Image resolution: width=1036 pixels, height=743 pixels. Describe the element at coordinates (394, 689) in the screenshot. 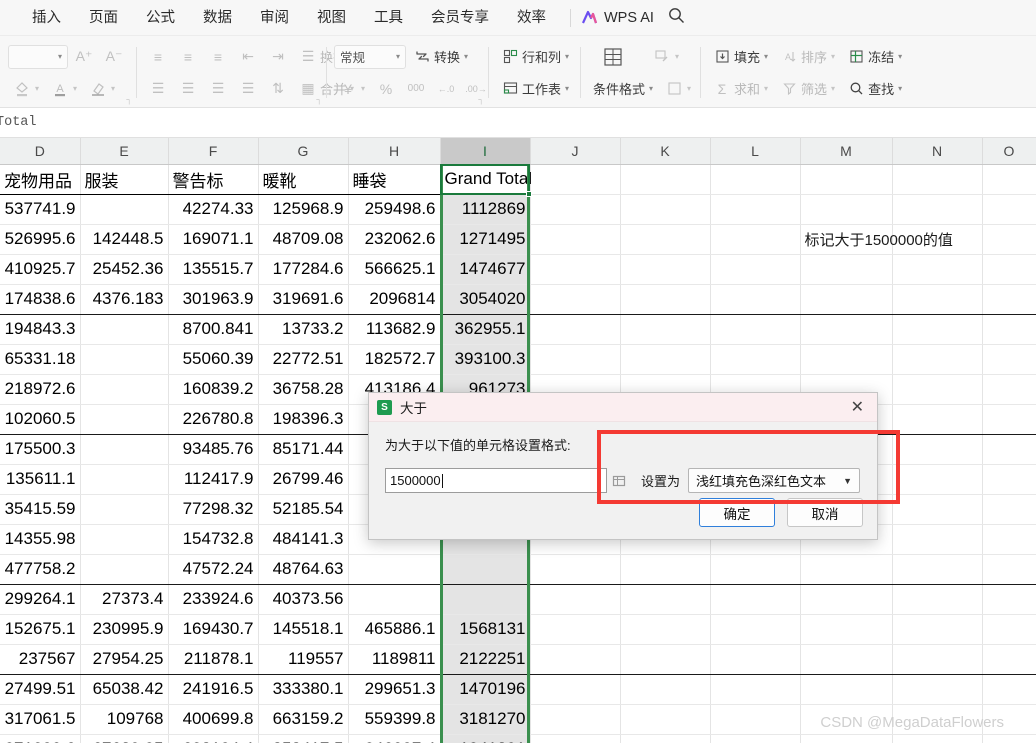

I see `cell-h18: 299651.3` at that location.